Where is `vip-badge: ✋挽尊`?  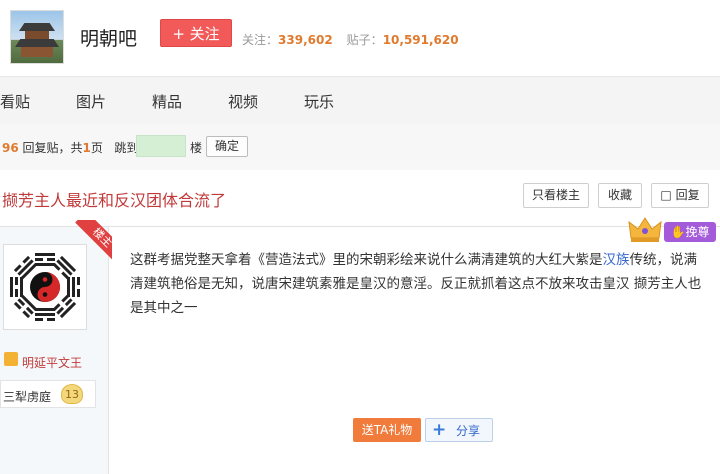
vip-badge: ✋挽尊 is located at coordinates (690, 232).